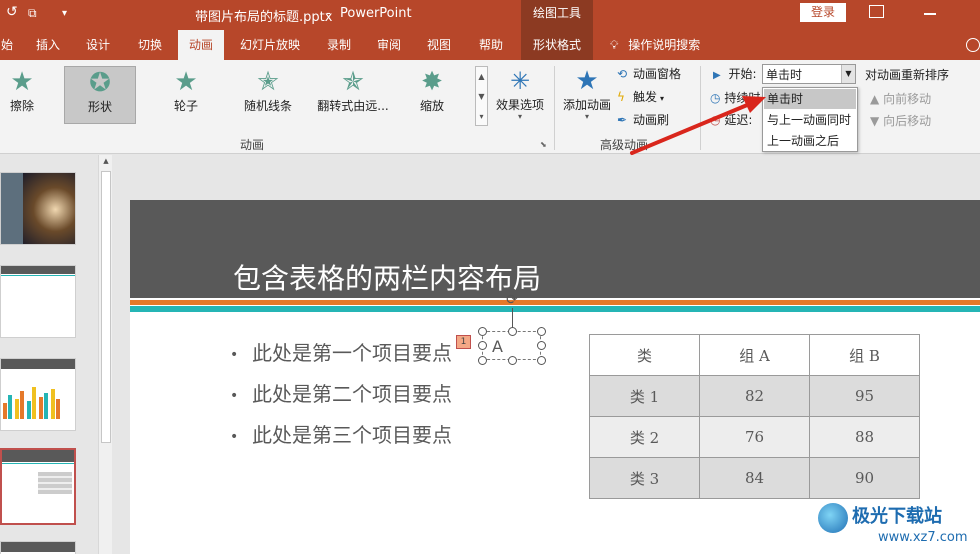  What do you see at coordinates (848, 74) in the screenshot?
I see `chevron-down-icon: ▼` at bounding box center [848, 74].